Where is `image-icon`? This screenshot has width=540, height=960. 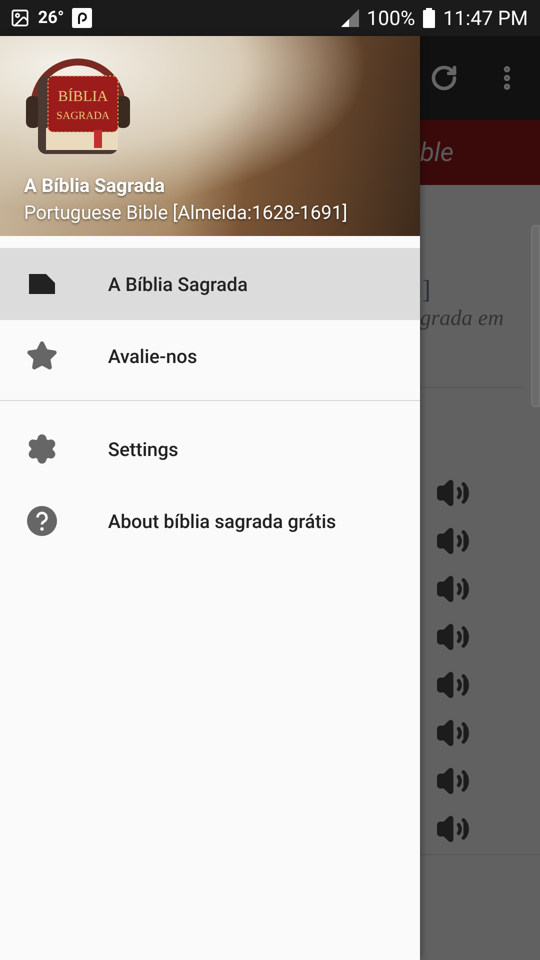 image-icon is located at coordinates (20, 18).